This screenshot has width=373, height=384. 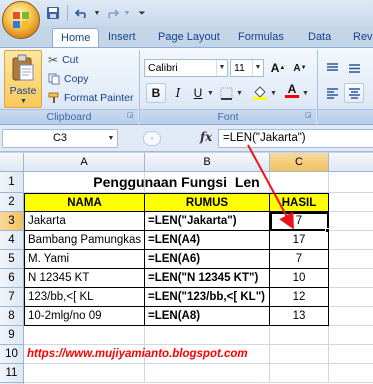 I want to click on cell-b3: =LEN("Jakarta"), so click(x=207, y=221).